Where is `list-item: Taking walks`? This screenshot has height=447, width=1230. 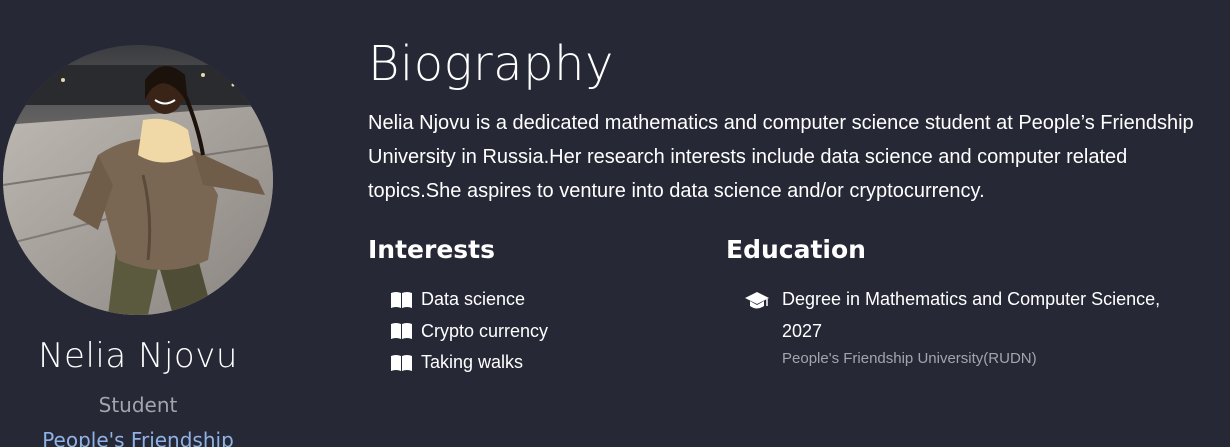
list-item: Taking walks is located at coordinates (469, 363).